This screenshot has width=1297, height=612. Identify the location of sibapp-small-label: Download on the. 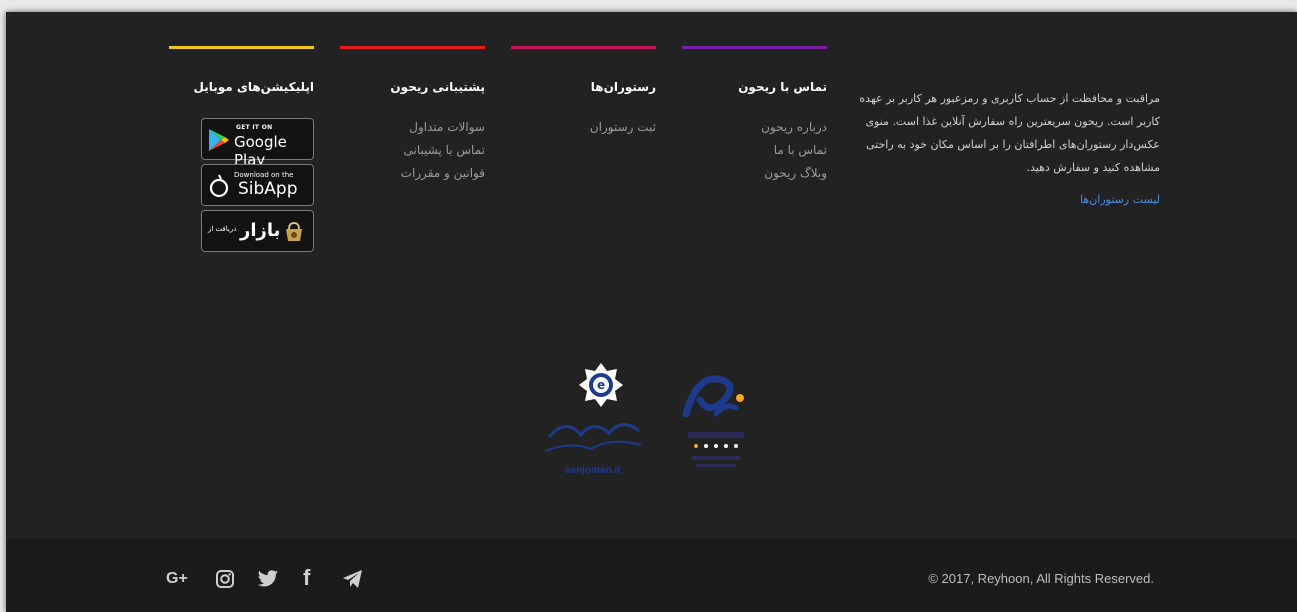
(264, 175).